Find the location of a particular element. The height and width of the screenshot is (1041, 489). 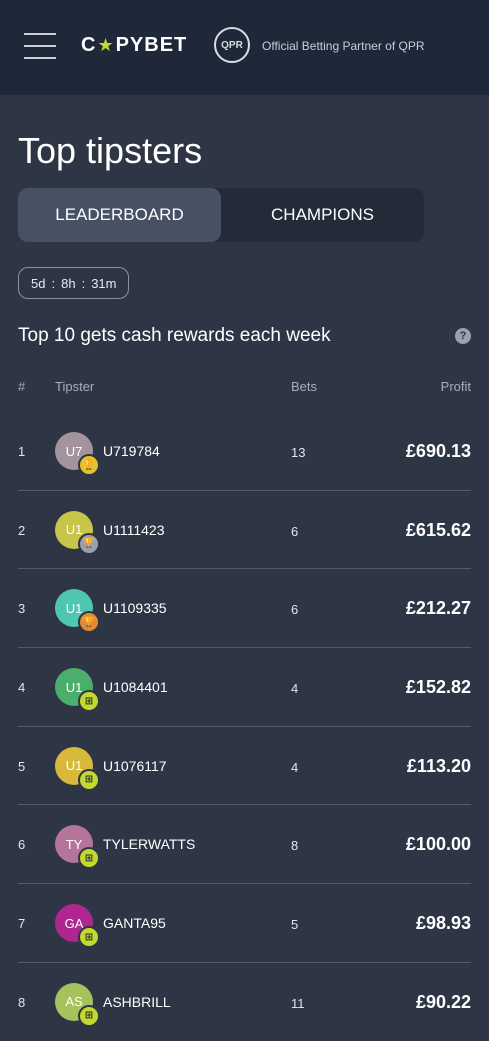

tipster-name: TYLERWATTS is located at coordinates (149, 844).